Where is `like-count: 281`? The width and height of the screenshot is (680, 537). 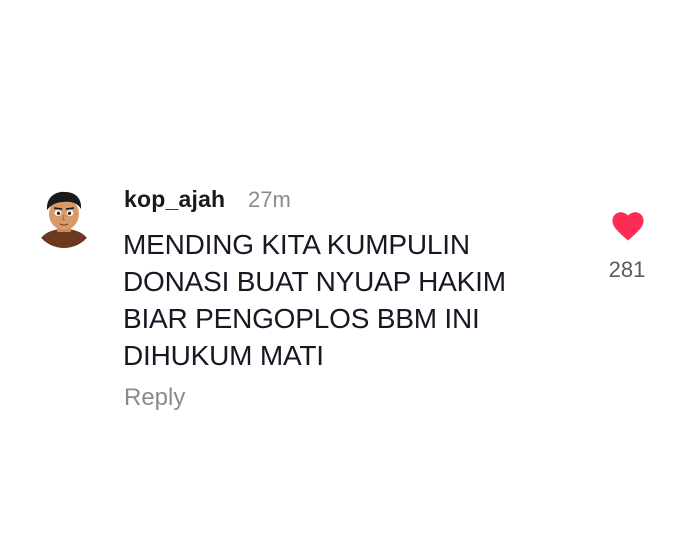 like-count: 281 is located at coordinates (627, 269).